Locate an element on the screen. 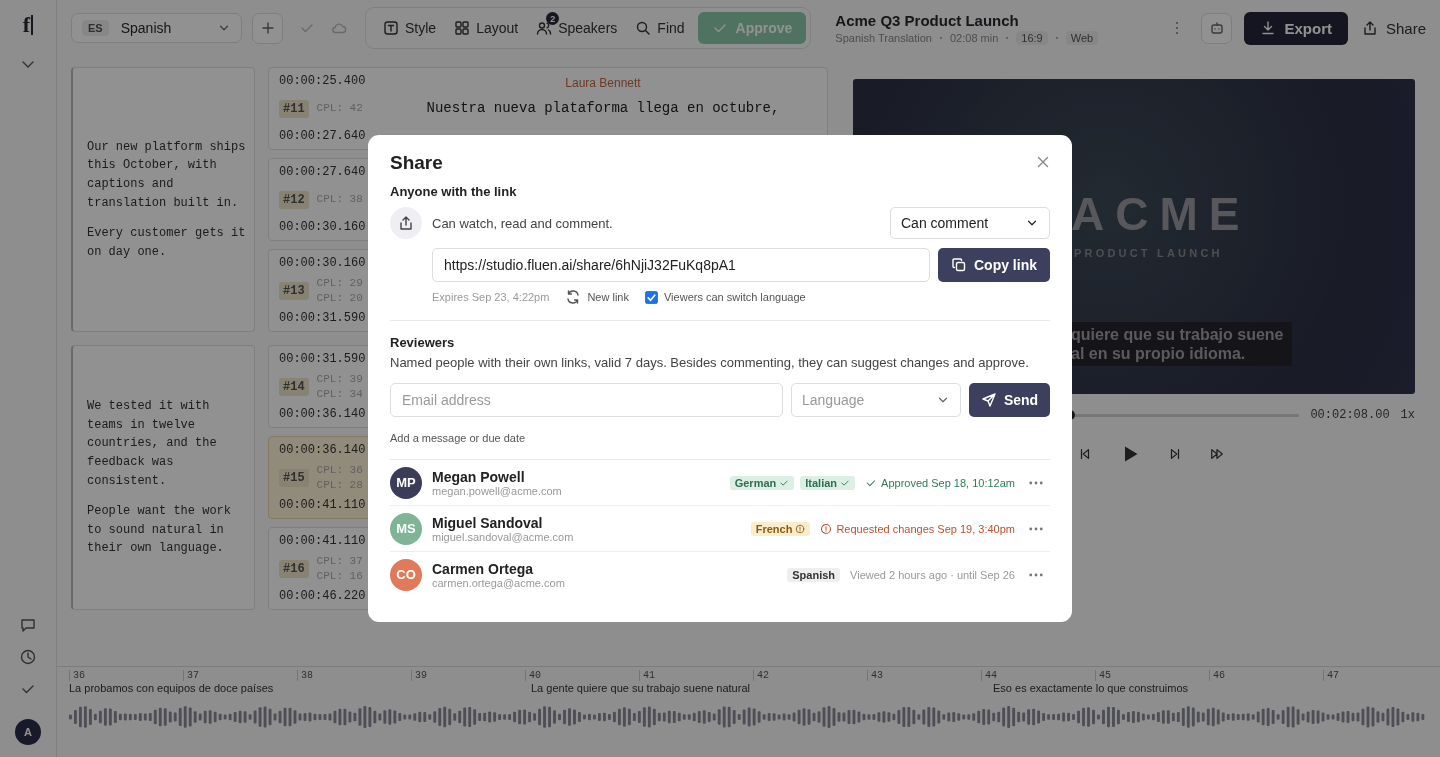 The image size is (1440, 757). review-status: Requested changes Sep 19, 3:40pm is located at coordinates (917, 528).